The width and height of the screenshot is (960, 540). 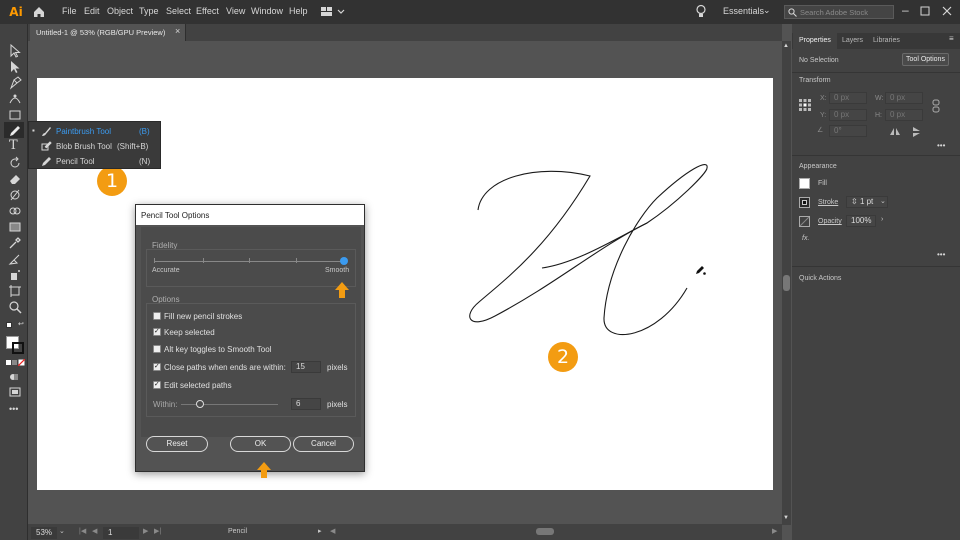 I want to click on menu-help: Help, so click(x=298, y=11).